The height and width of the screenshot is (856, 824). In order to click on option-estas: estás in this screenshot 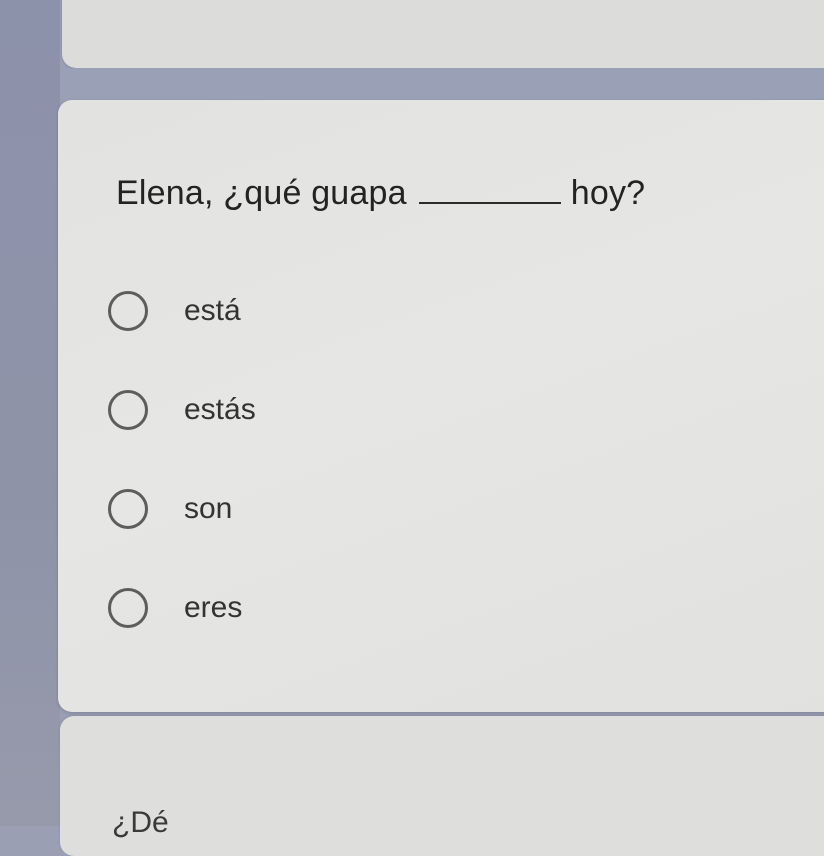, I will do `click(182, 410)`.